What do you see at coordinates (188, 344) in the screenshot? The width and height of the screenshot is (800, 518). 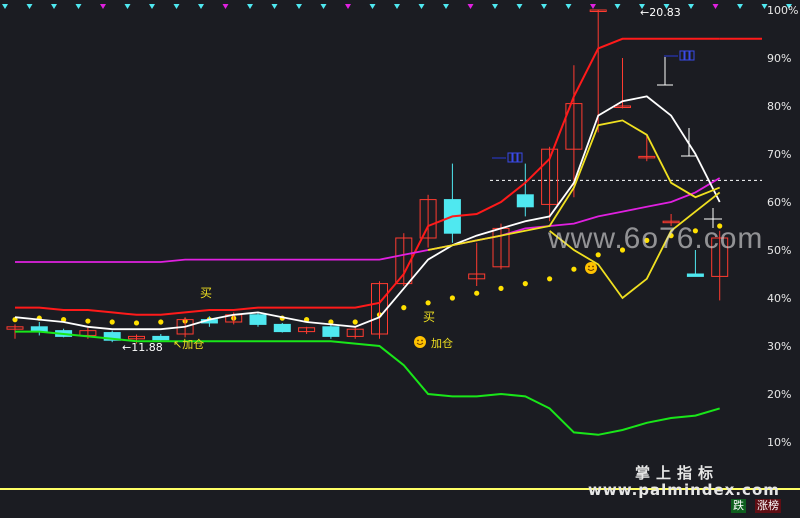 I see `add-position-label: ↖加仓` at bounding box center [188, 344].